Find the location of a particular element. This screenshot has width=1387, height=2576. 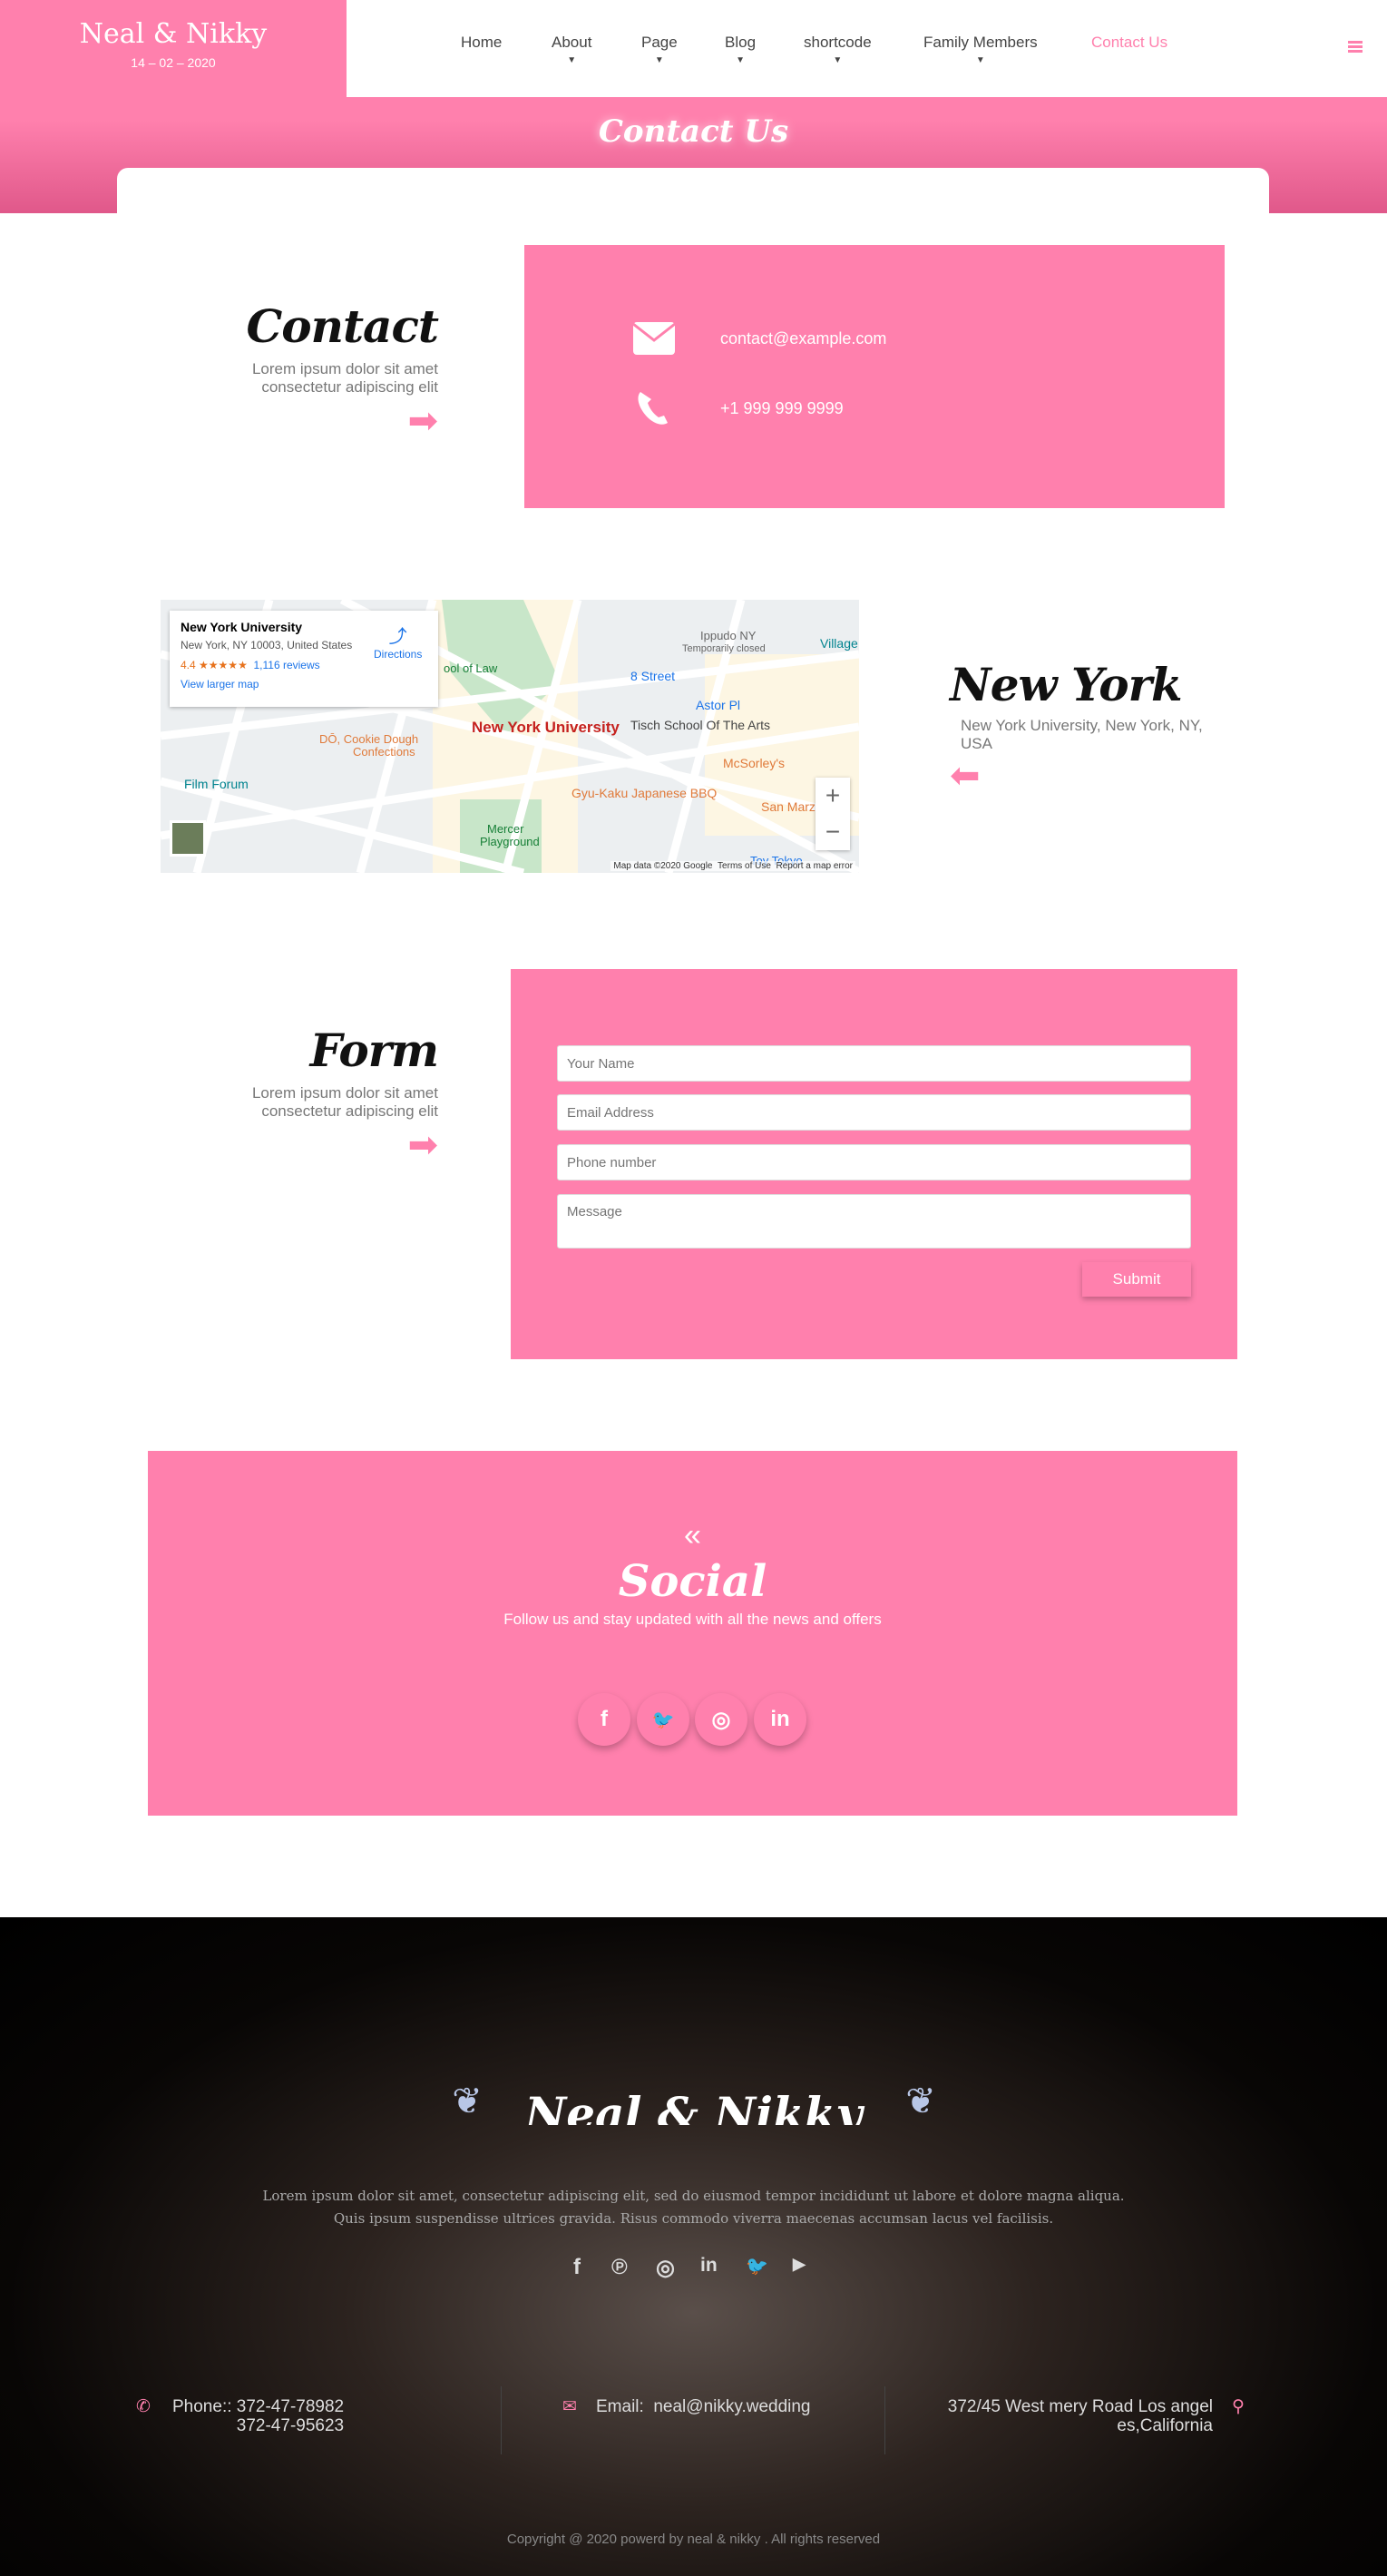

email-link: neal@nikky.wedding is located at coordinates (732, 2406).